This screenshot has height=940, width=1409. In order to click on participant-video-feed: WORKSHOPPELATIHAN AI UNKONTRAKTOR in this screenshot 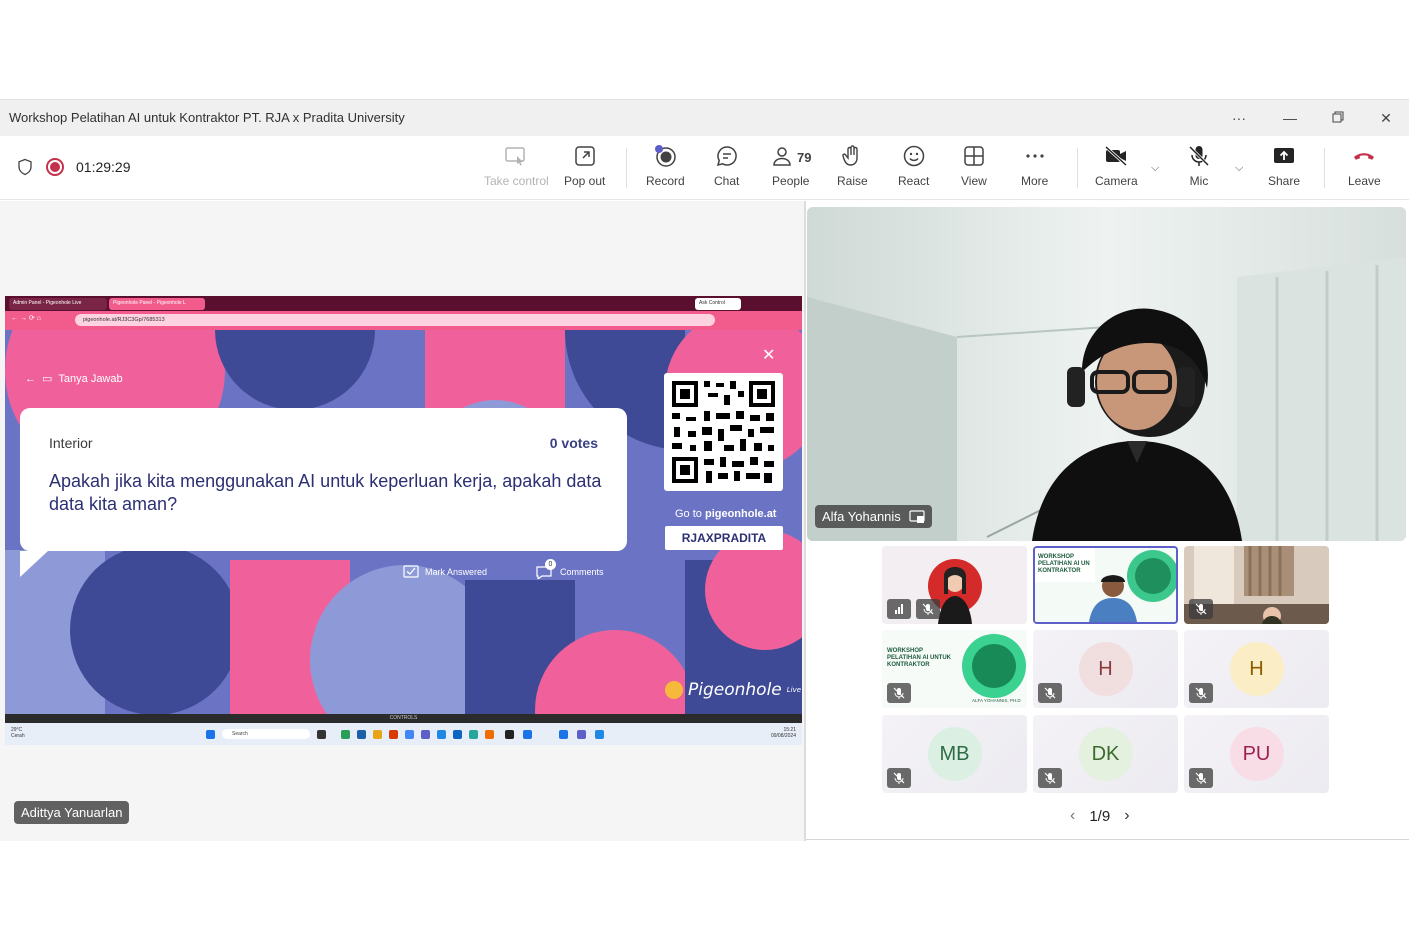, I will do `click(1105, 585)`.